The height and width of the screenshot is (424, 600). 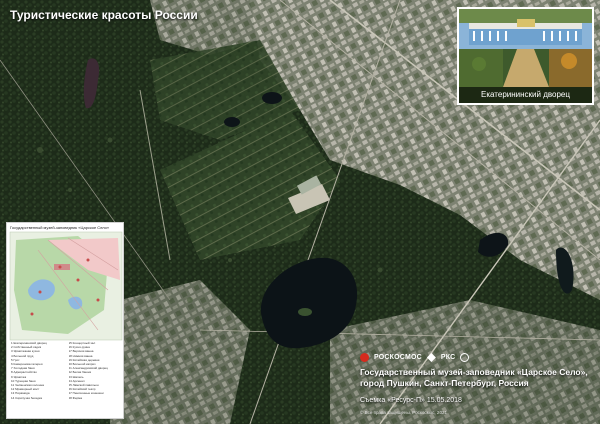 I want to click on plan-legend-item: 28 Ферма, so click(x=75, y=397).